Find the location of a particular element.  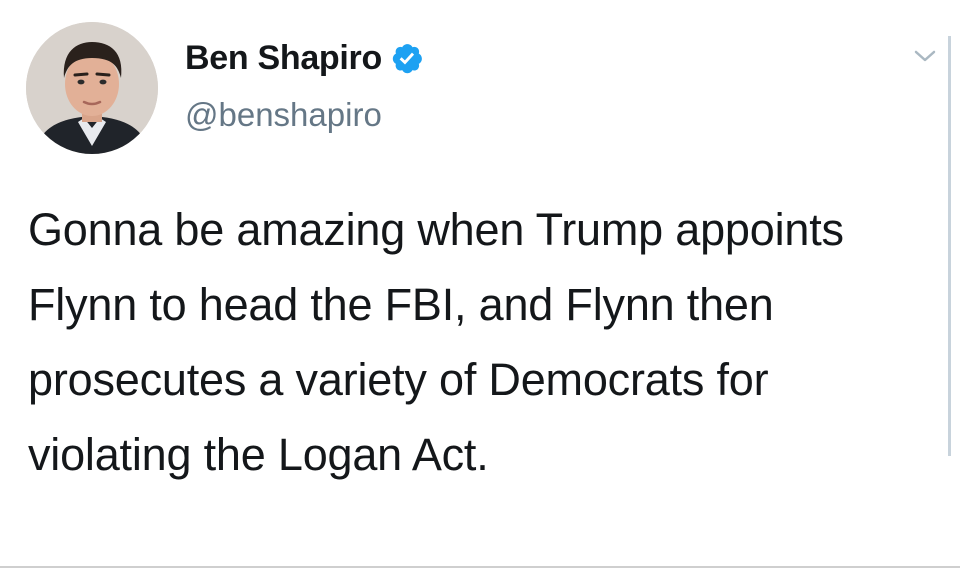

chevron-down-icon is located at coordinates (925, 56).